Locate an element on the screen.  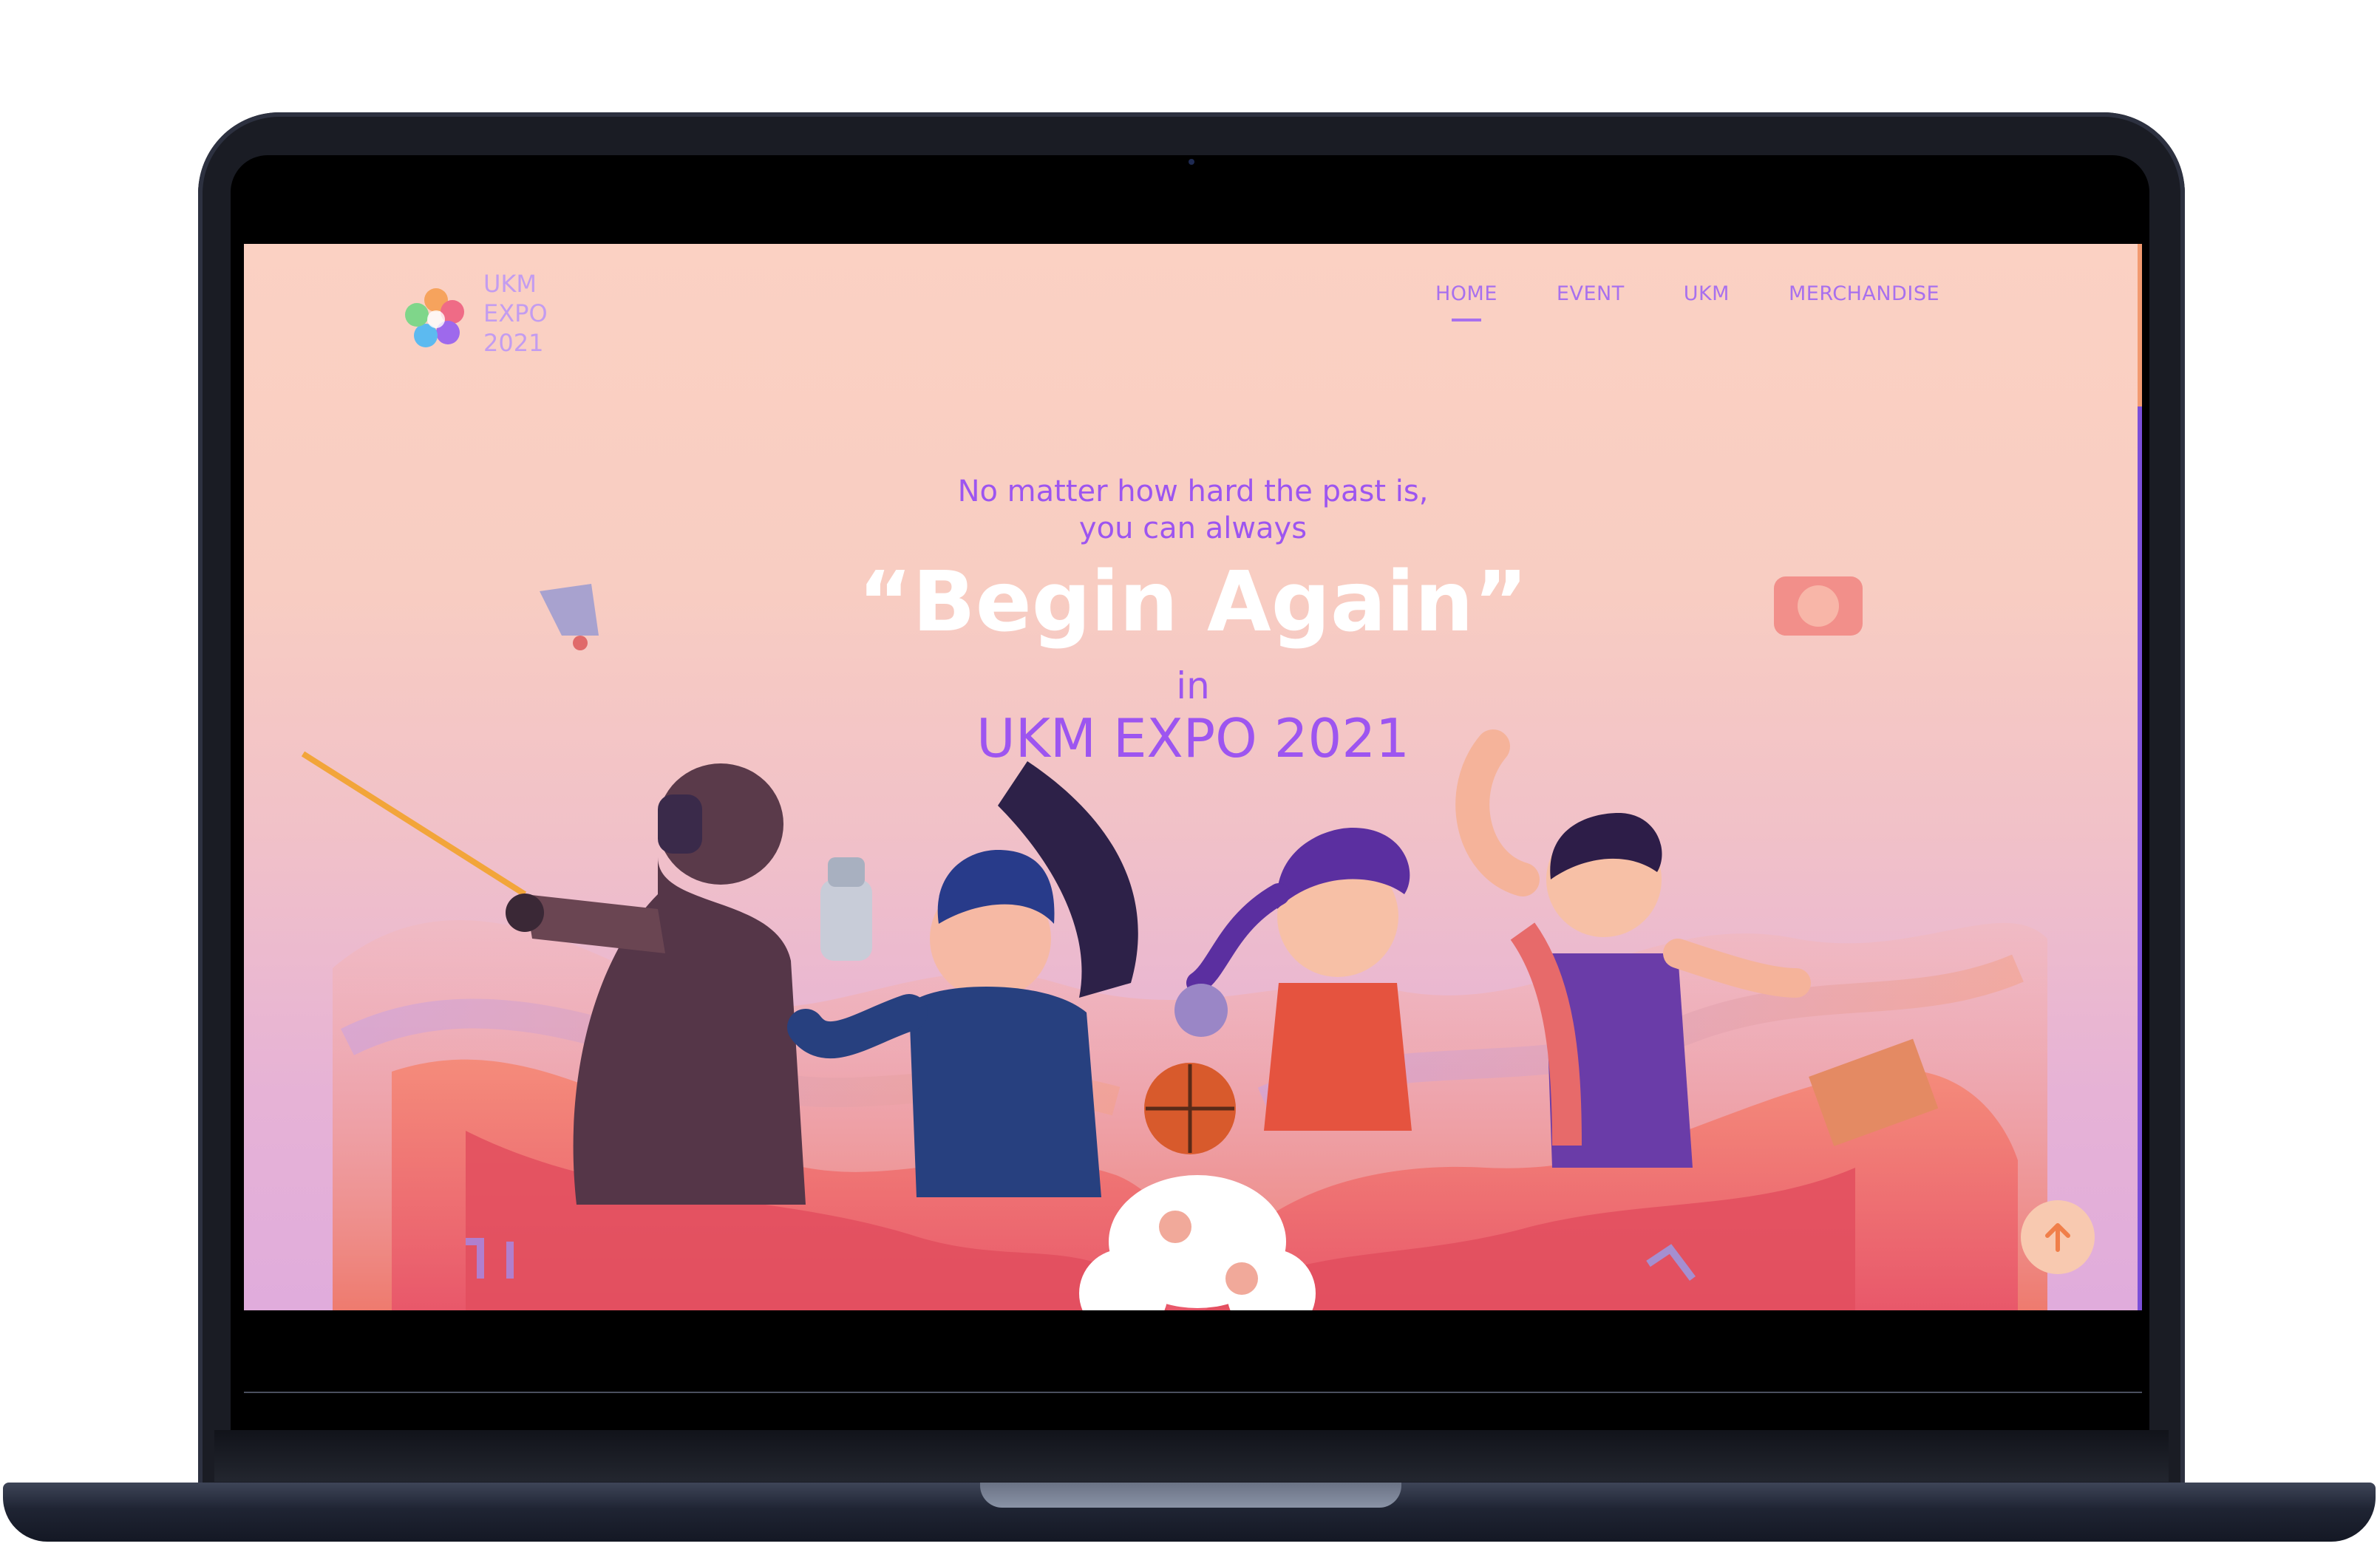
screen-edge is located at coordinates (1193, 1393).